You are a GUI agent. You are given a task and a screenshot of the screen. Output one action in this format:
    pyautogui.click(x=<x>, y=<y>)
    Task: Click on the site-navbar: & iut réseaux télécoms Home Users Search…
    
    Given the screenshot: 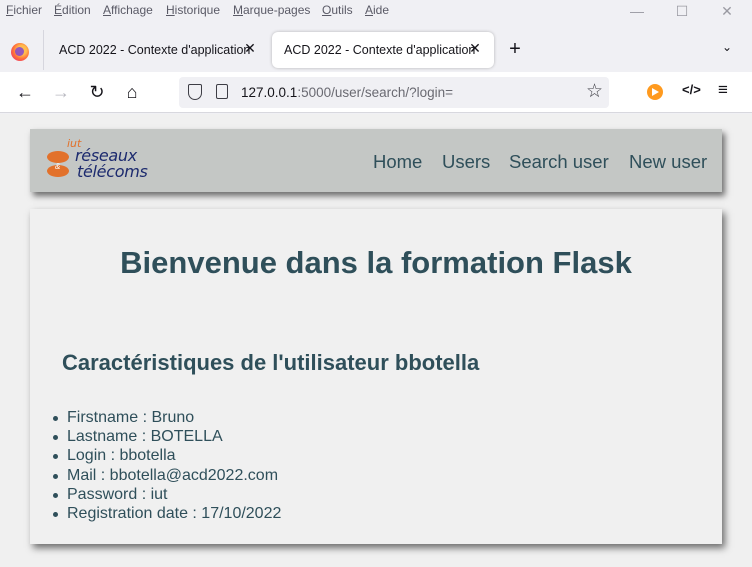 What is the action you would take?
    pyautogui.click(x=376, y=160)
    